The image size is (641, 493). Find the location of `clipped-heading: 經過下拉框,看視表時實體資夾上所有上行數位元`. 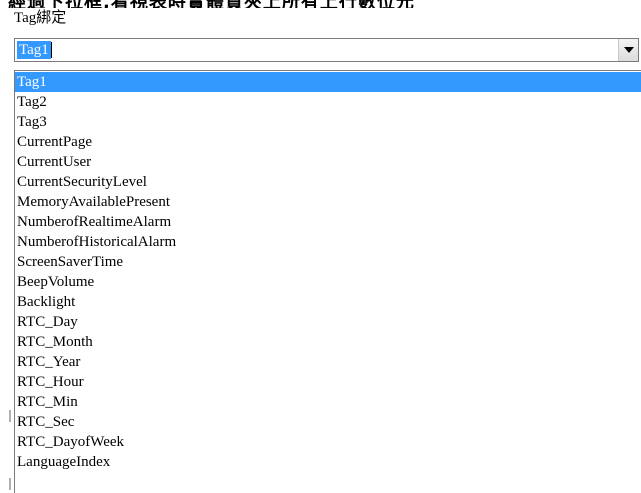

clipped-heading: 經過下拉框,看視表時實體資夾上所有上行數位元 is located at coordinates (320, 4).